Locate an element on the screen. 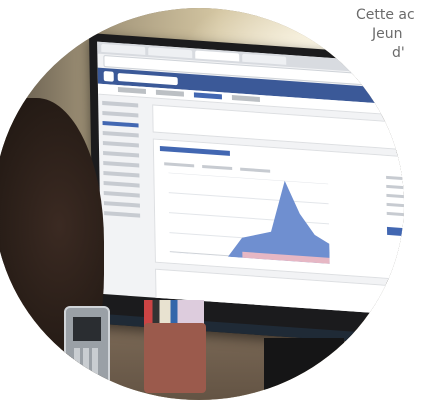  insights-sidebar is located at coordinates (124, 206).